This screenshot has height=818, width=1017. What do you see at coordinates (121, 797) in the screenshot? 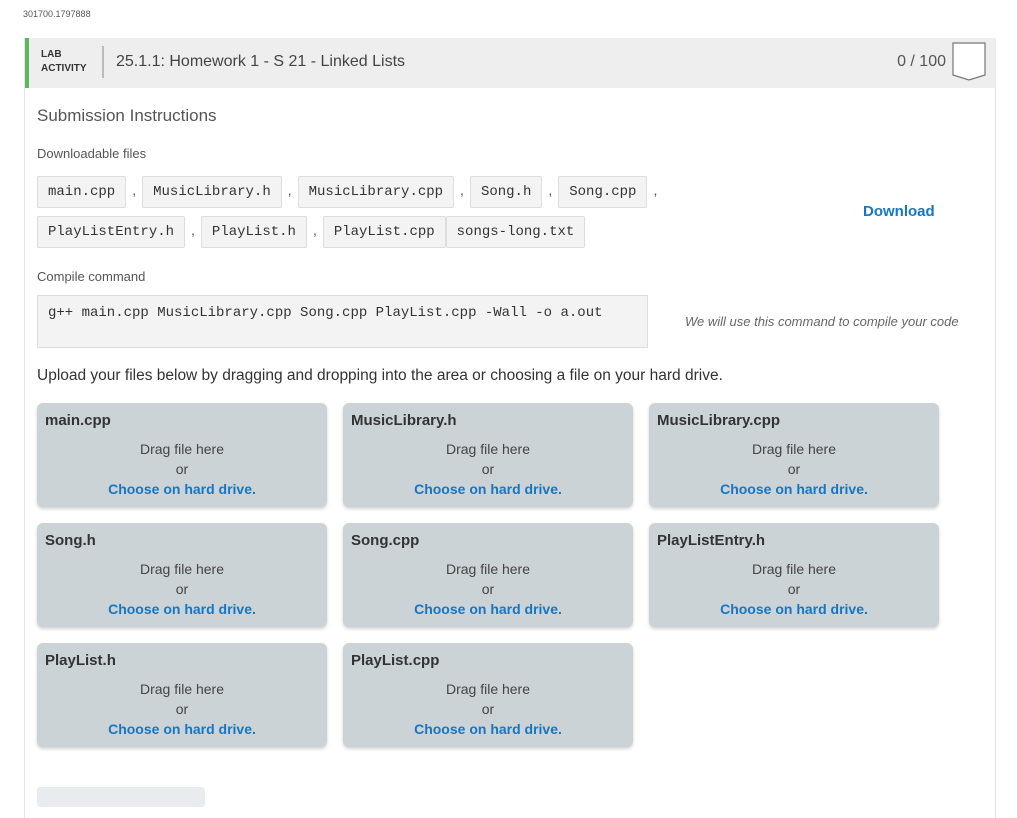
I see `submit-button` at bounding box center [121, 797].